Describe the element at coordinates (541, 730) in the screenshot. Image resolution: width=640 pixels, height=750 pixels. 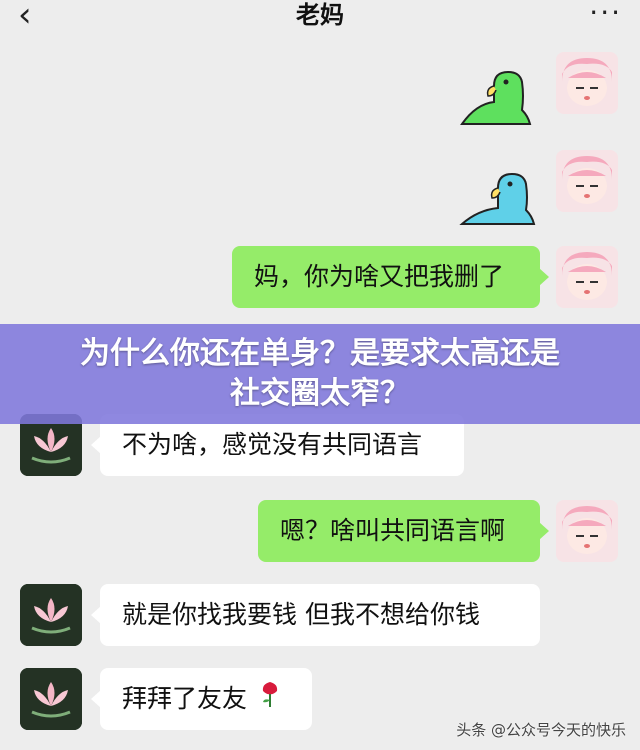
I see `watermark: 头条 @公众号今天的快乐` at that location.